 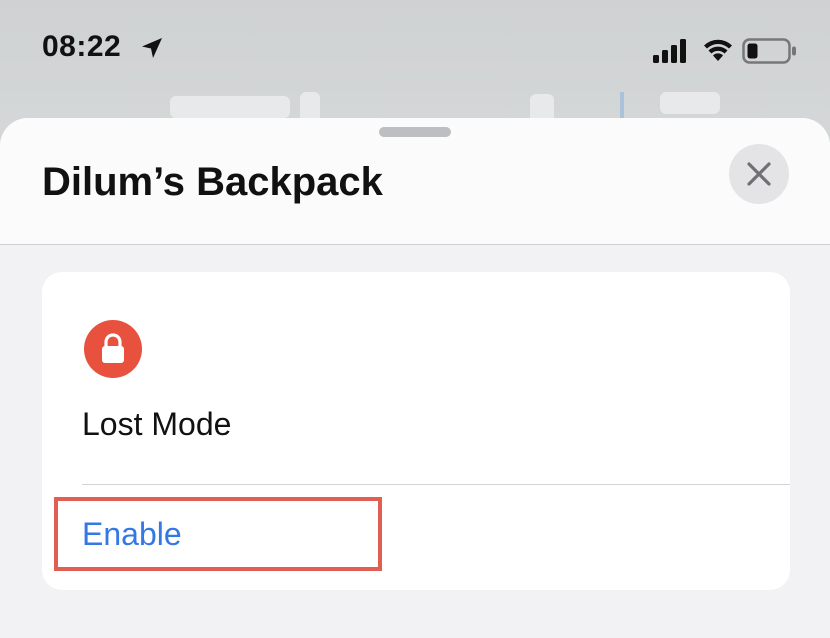 I want to click on card-divider, so click(x=436, y=484).